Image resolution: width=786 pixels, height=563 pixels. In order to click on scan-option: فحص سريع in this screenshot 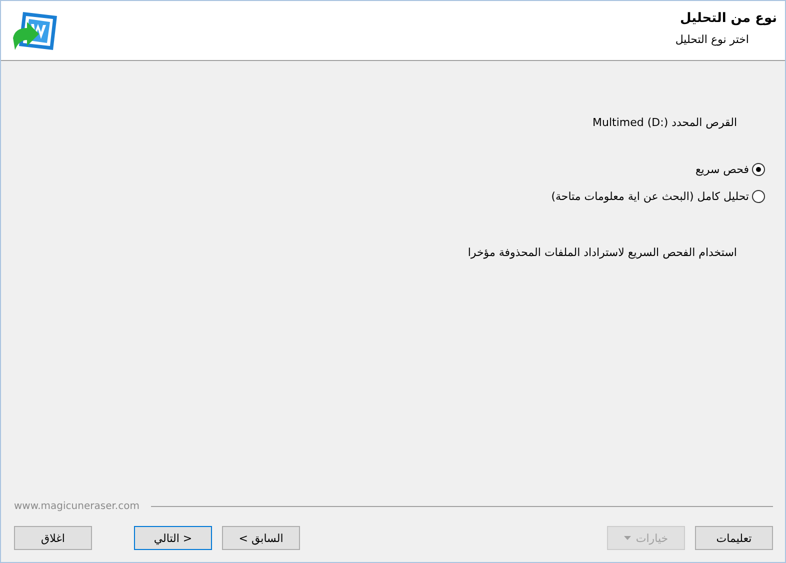, I will do `click(730, 169)`.